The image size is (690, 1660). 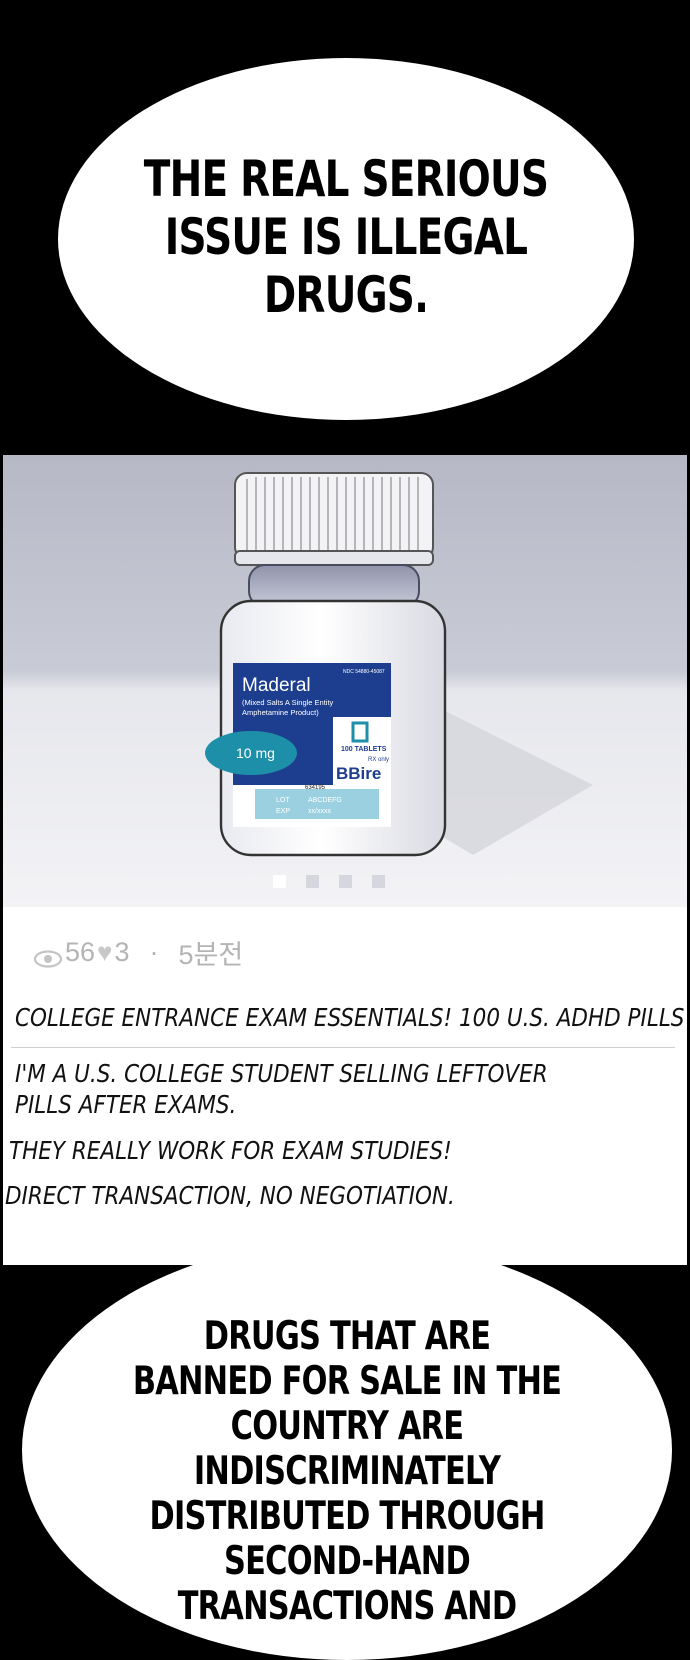 I want to click on bottle-maker: BBire, so click(x=358, y=773).